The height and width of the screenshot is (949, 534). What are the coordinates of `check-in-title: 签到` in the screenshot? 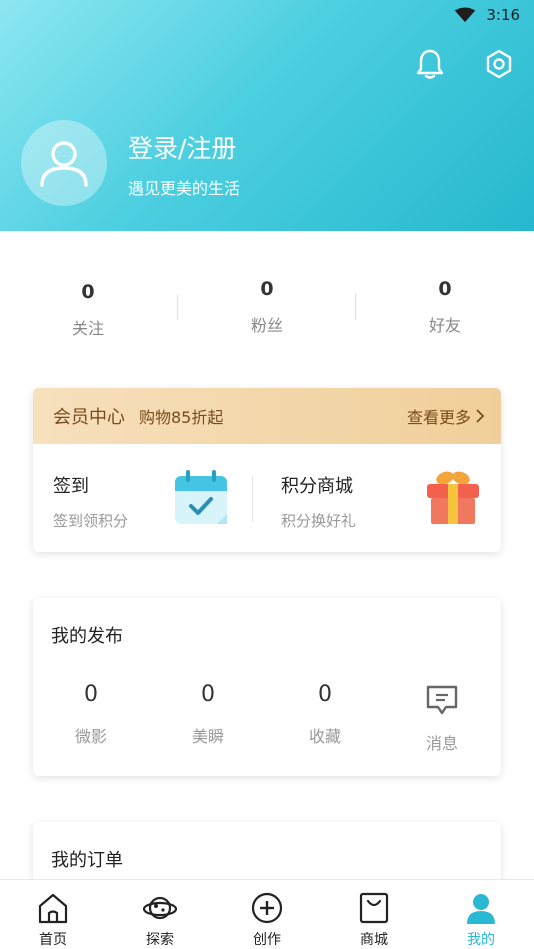 It's located at (71, 486).